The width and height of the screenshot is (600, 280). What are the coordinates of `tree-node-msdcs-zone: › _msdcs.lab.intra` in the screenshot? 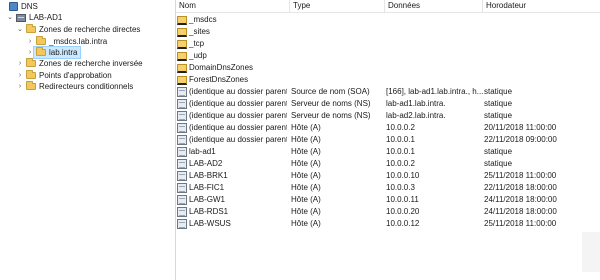 It's located at (66, 41).